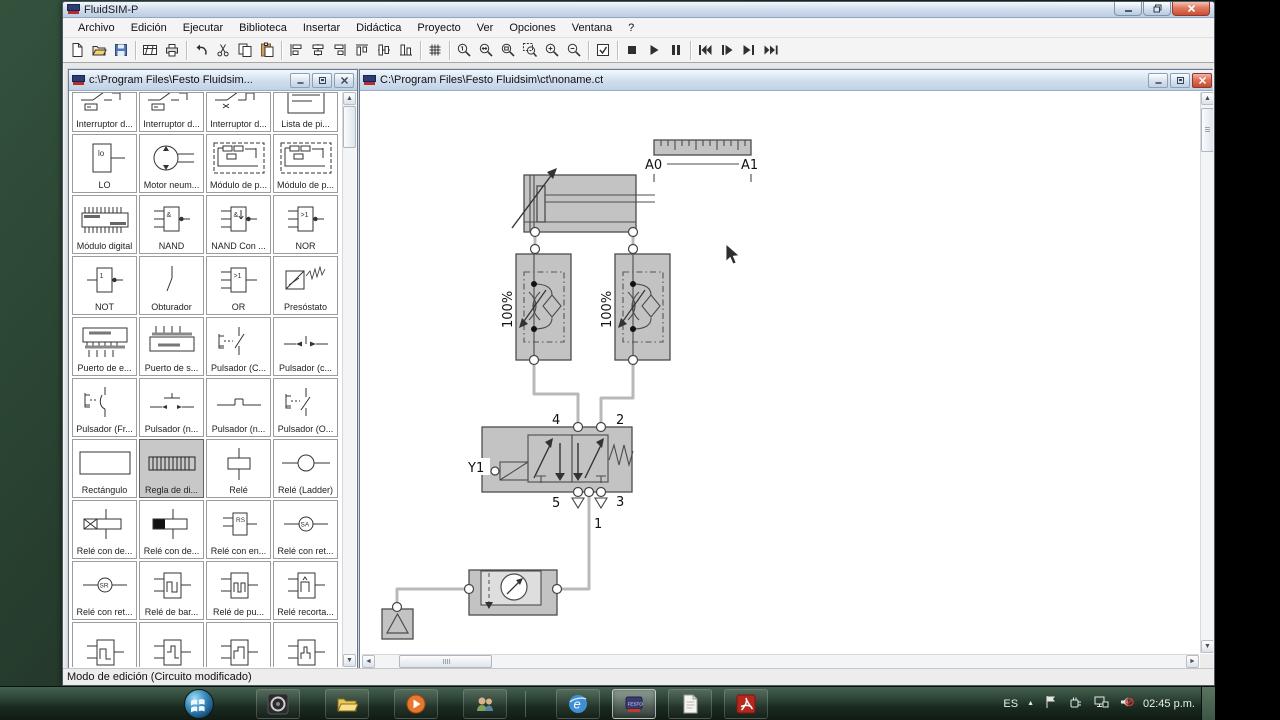 This screenshot has width=1280, height=720. Describe the element at coordinates (368, 661) in the screenshot. I see `scroll-left-button: ◄` at that location.